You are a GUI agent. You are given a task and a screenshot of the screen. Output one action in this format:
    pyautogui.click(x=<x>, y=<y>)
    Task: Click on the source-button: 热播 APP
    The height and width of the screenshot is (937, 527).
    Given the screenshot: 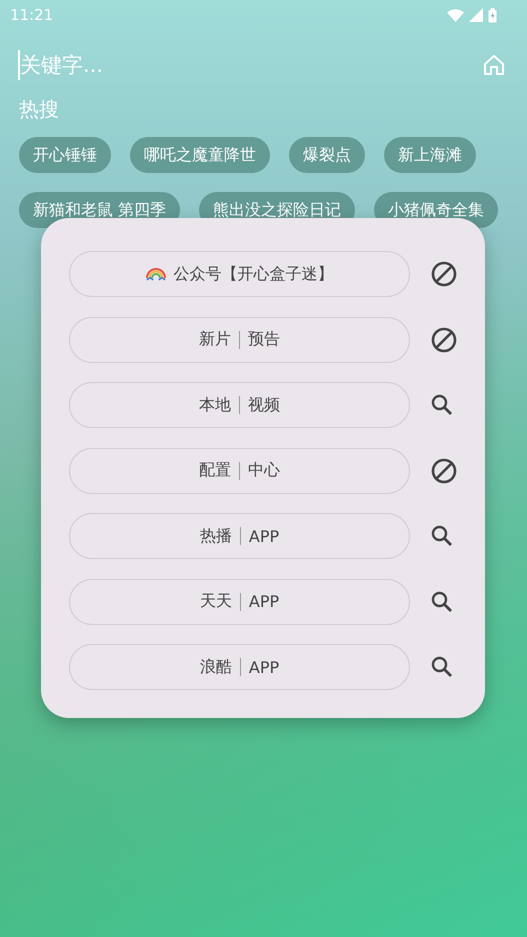 What is the action you would take?
    pyautogui.click(x=239, y=536)
    